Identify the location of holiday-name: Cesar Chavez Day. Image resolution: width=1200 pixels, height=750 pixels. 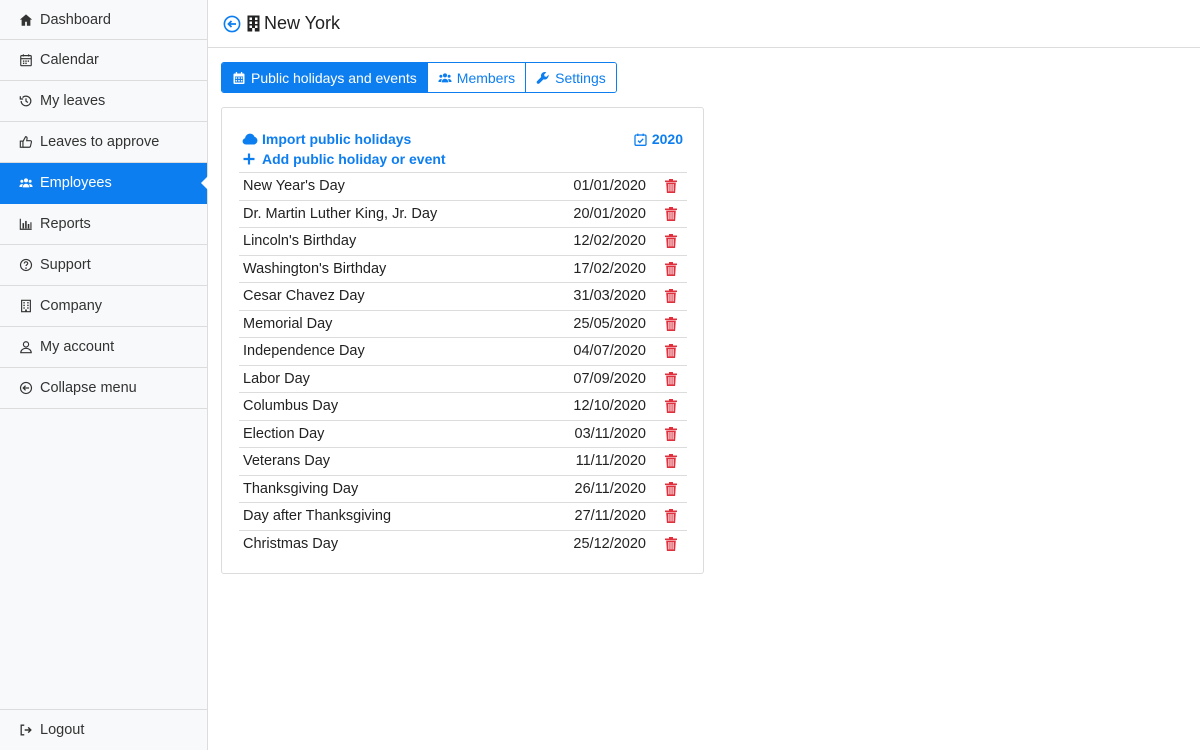
(304, 296).